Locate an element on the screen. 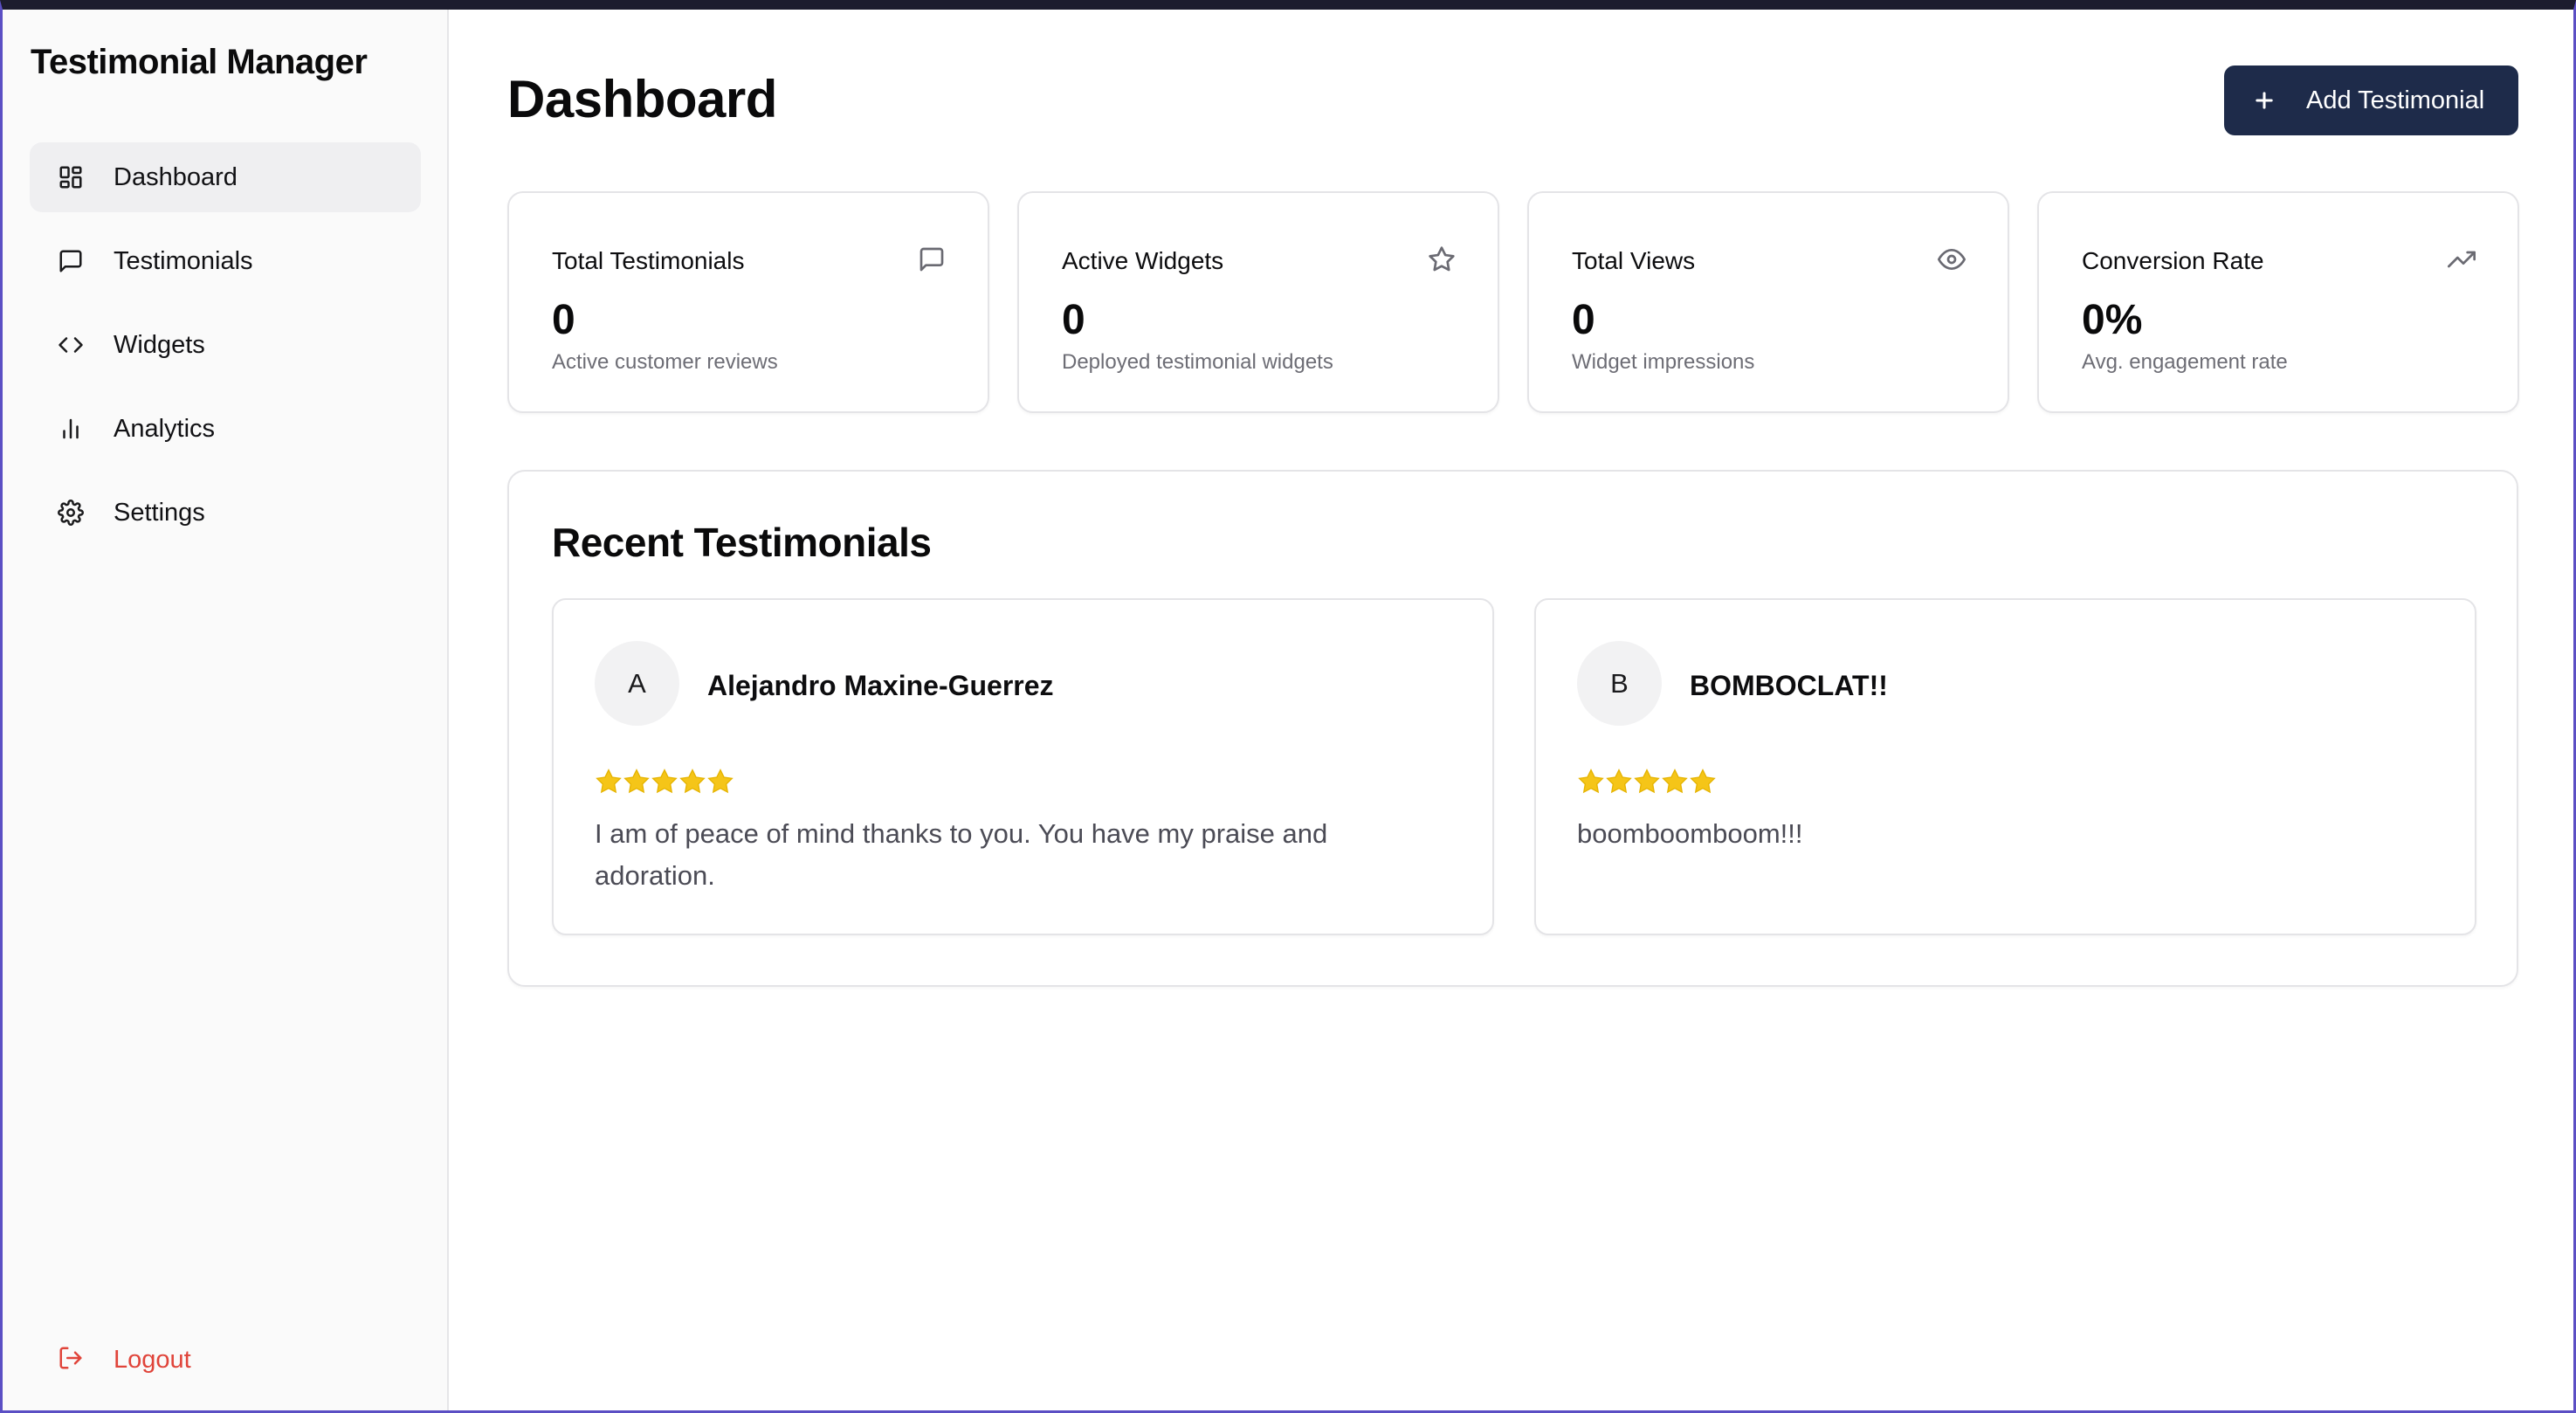 This screenshot has width=2576, height=1413. add-testimonial-label: Add Testimonial is located at coordinates (2395, 100).